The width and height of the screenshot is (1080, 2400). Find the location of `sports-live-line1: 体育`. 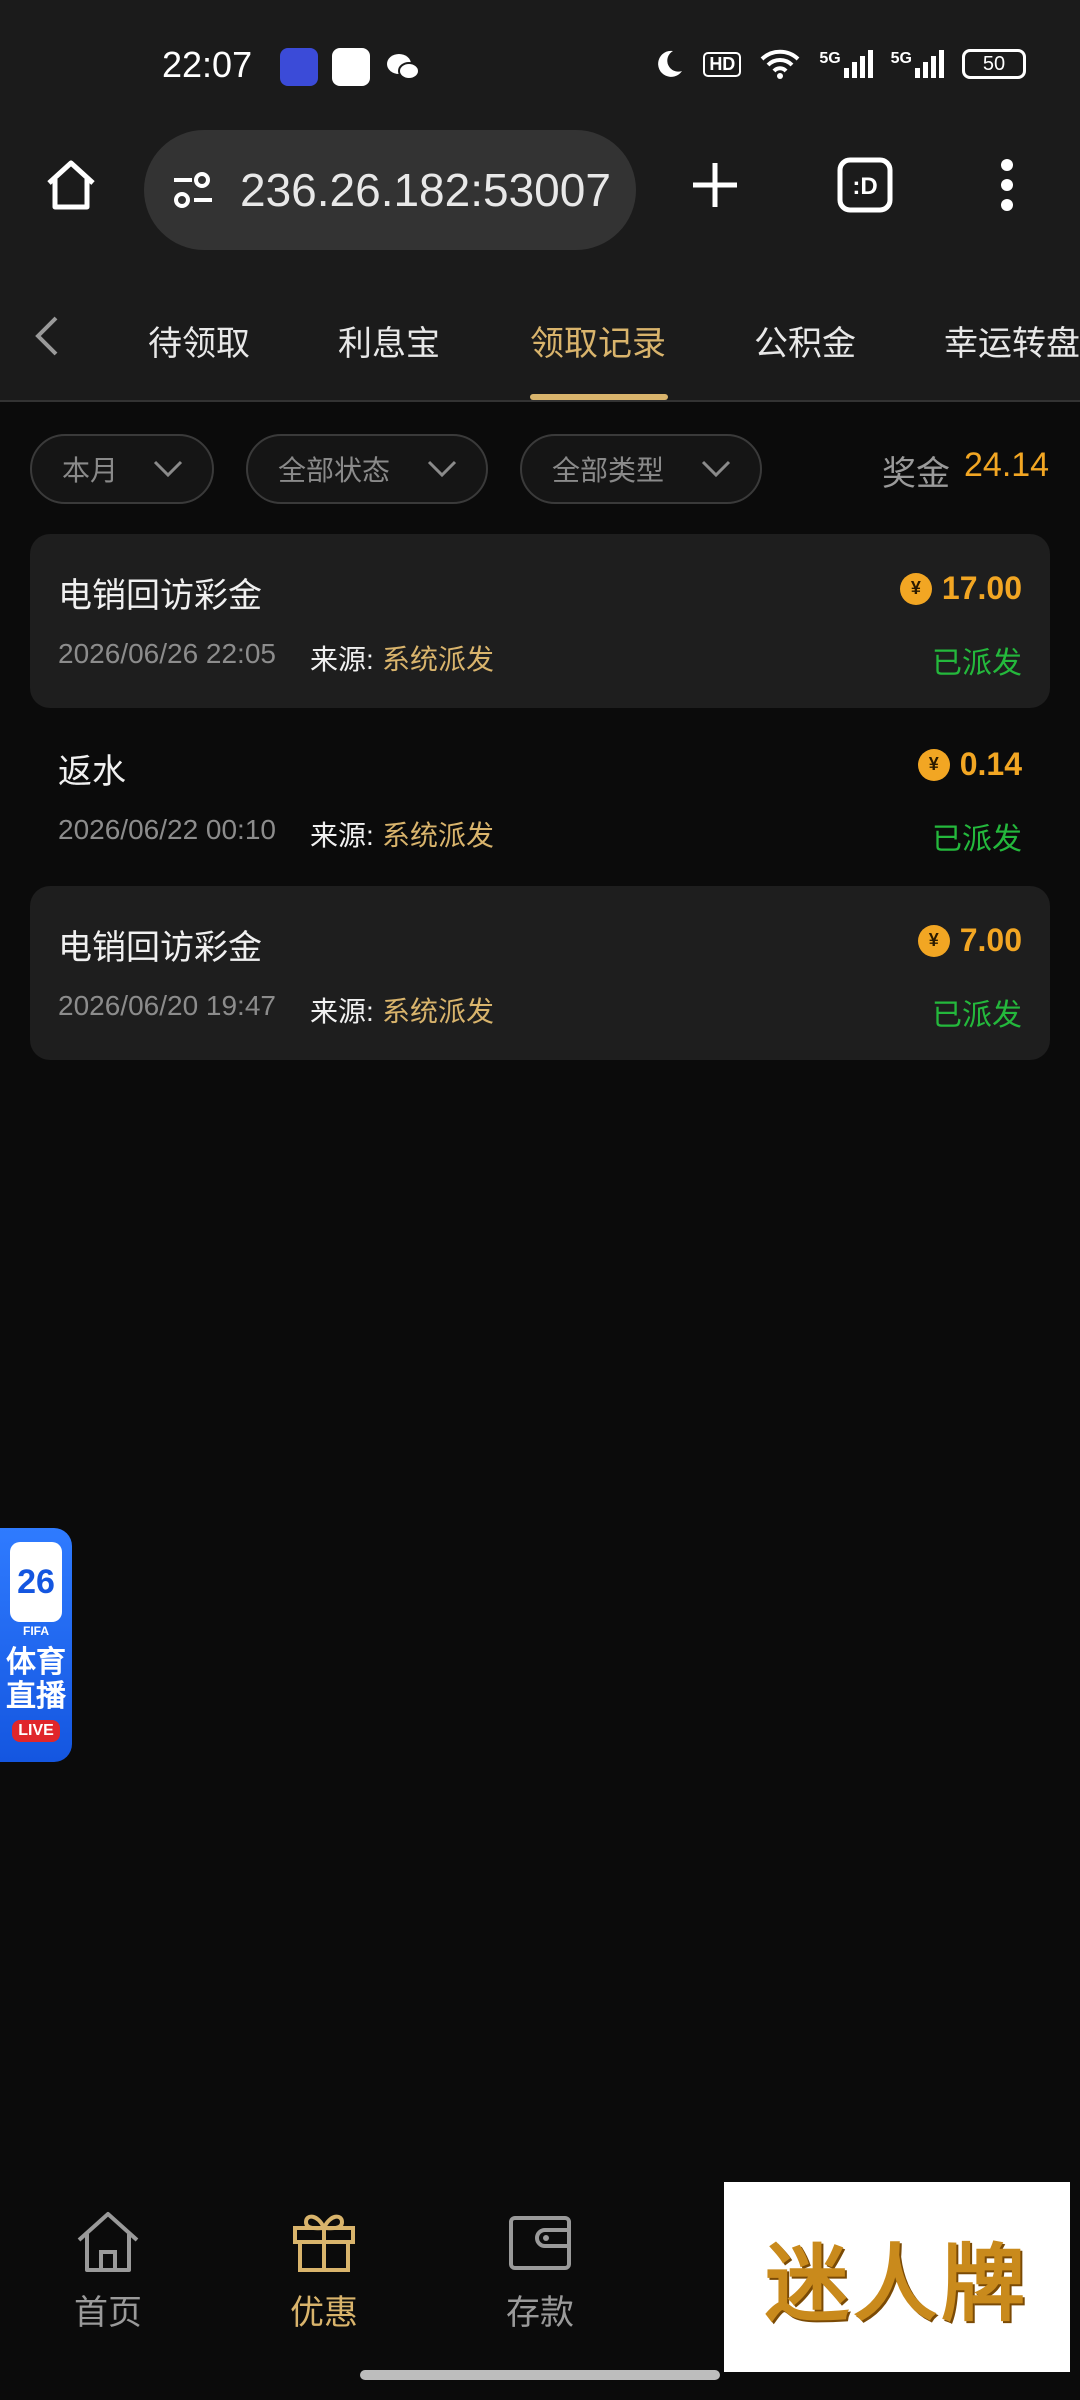

sports-live-line1: 体育 is located at coordinates (36, 1662).